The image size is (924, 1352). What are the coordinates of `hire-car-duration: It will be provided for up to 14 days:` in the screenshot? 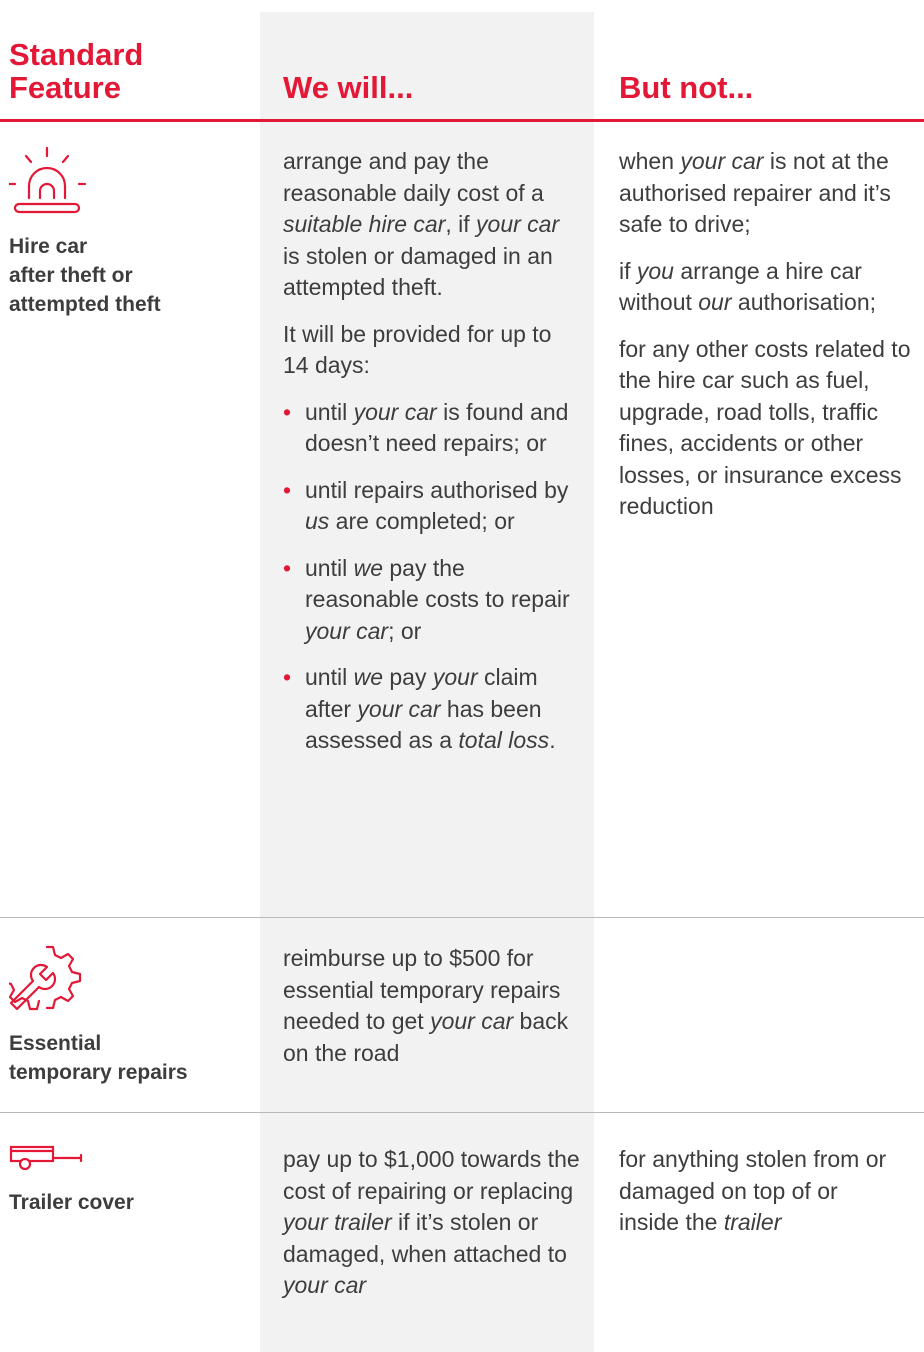 It's located at (417, 349).